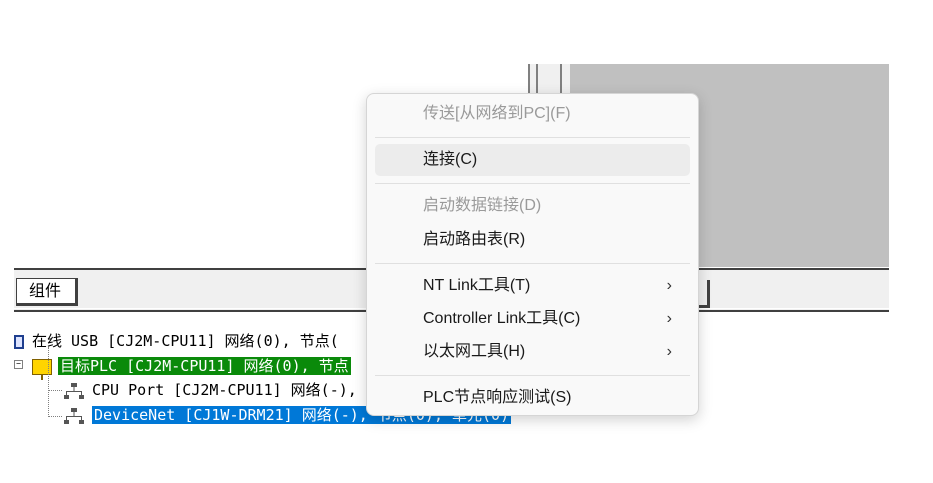  I want to click on tree-item-online-label: 在线 USB [CJ2M-CPU11] 网络(0), 节点(, so click(185, 341).